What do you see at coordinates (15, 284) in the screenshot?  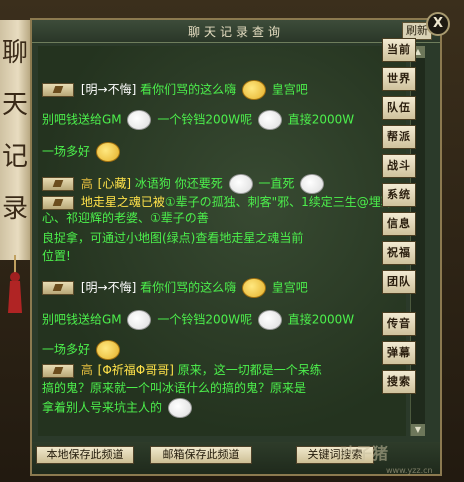 I see `tassel-icon` at bounding box center [15, 284].